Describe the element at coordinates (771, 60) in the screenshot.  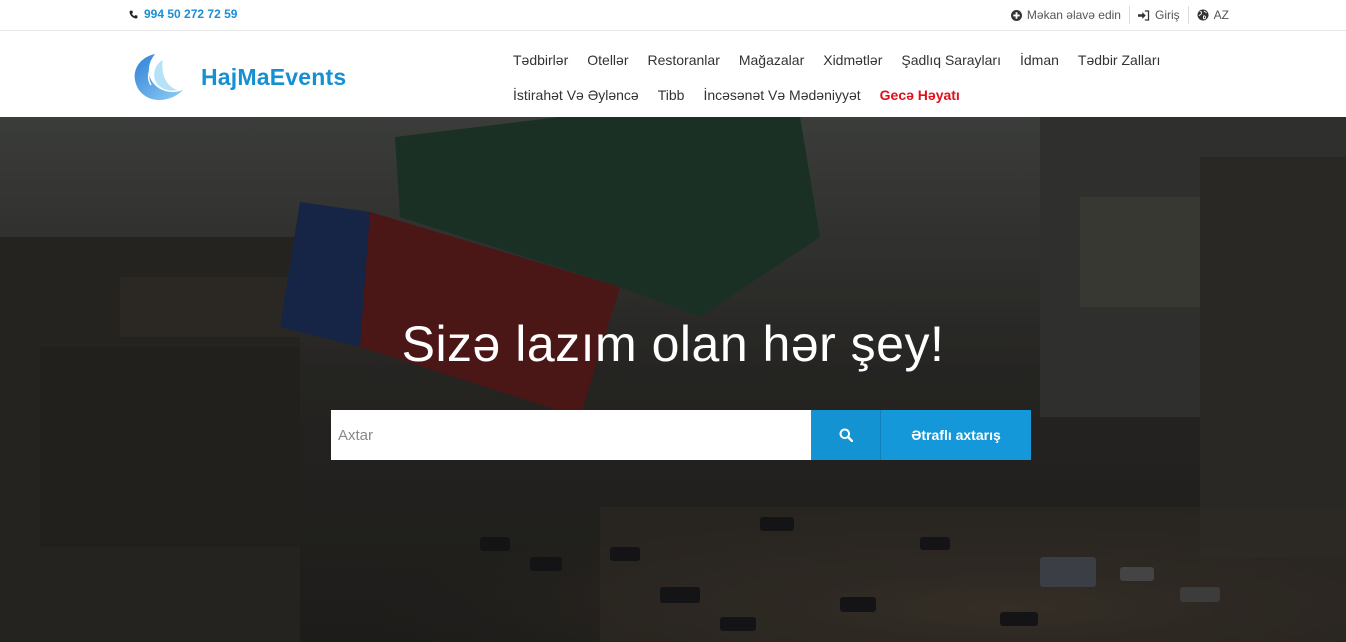
I see `nav-item-shops: Mağazalar` at that location.